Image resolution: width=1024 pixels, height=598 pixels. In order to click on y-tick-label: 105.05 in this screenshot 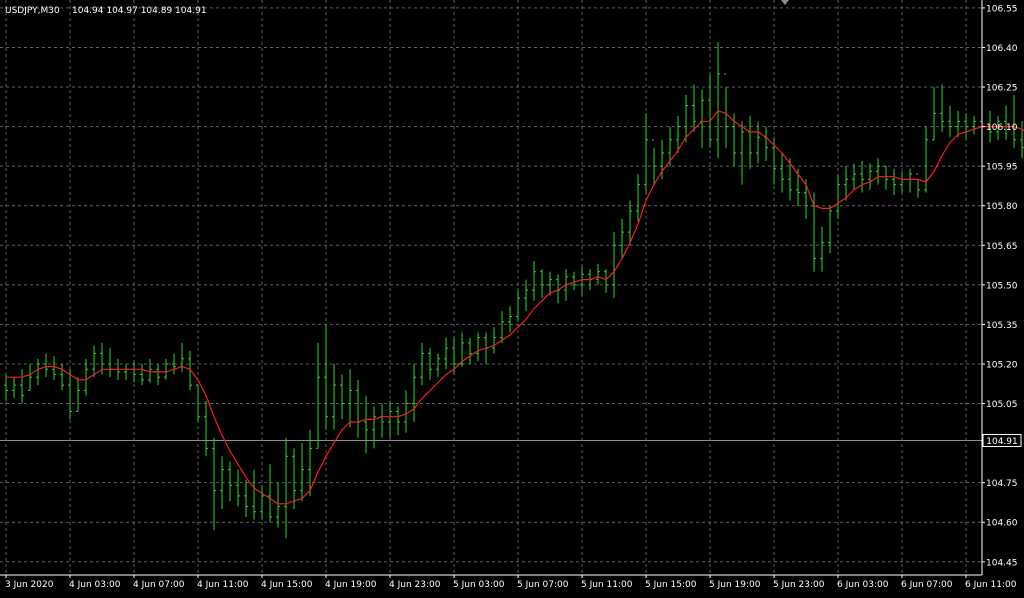, I will do `click(1002, 405)`.